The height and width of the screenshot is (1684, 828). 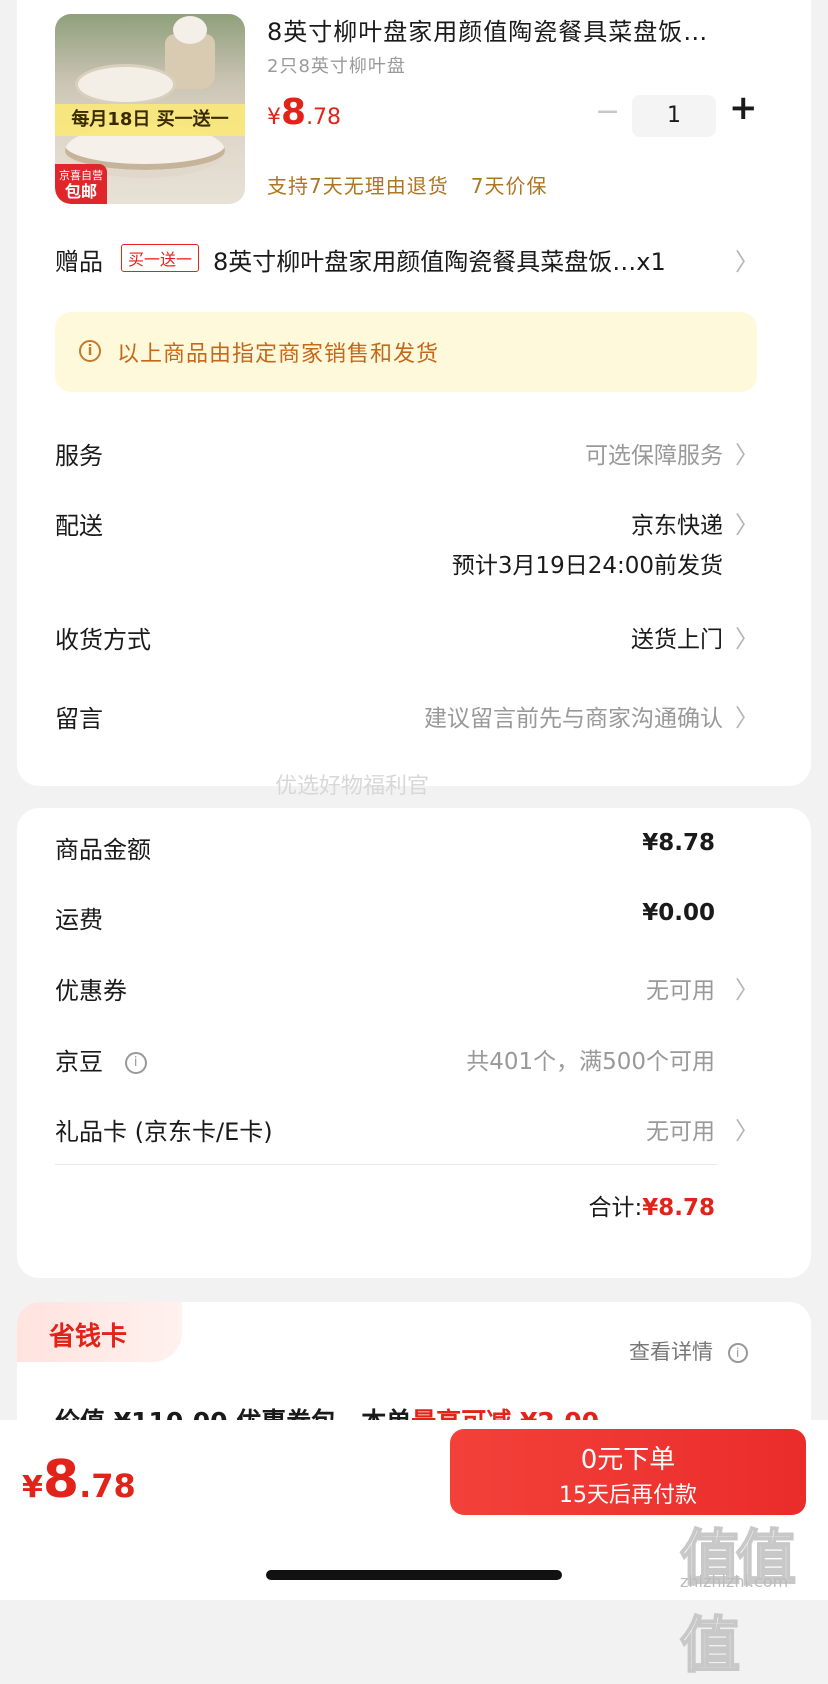 I want to click on total-row: 合计:¥8.78, so click(x=651, y=1205).